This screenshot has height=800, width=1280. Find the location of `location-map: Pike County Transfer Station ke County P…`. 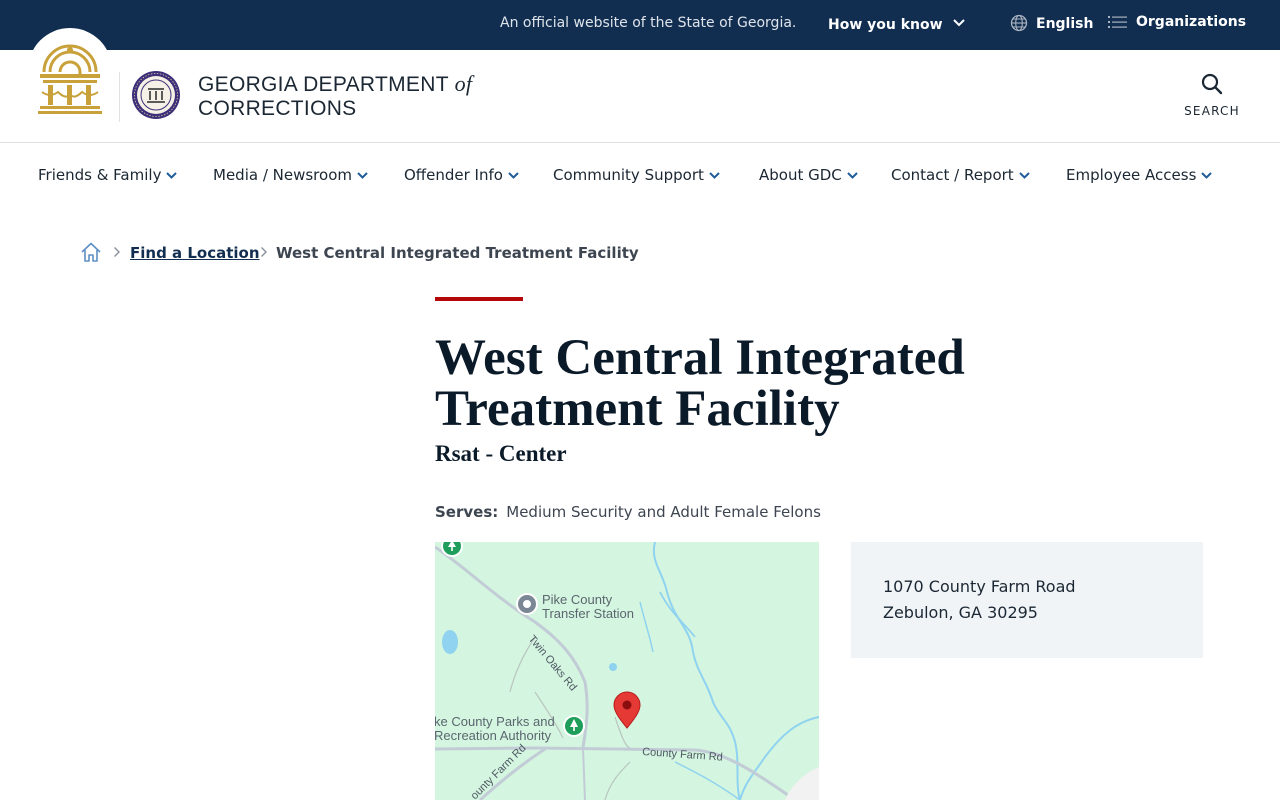

location-map: Pike County Transfer Station ke County P… is located at coordinates (627, 671).